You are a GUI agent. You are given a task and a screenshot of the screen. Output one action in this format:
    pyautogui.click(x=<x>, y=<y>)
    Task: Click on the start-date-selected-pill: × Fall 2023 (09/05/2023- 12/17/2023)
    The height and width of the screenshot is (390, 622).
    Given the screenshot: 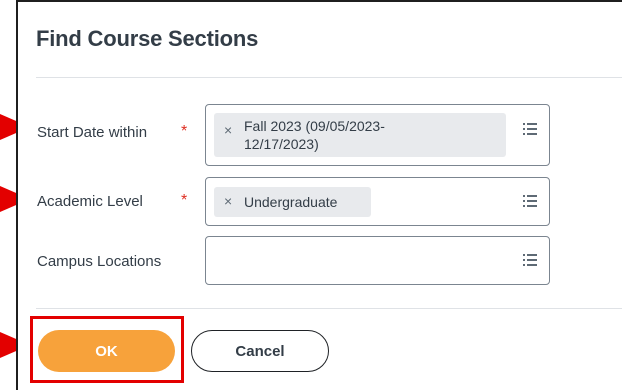 What is the action you would take?
    pyautogui.click(x=360, y=135)
    